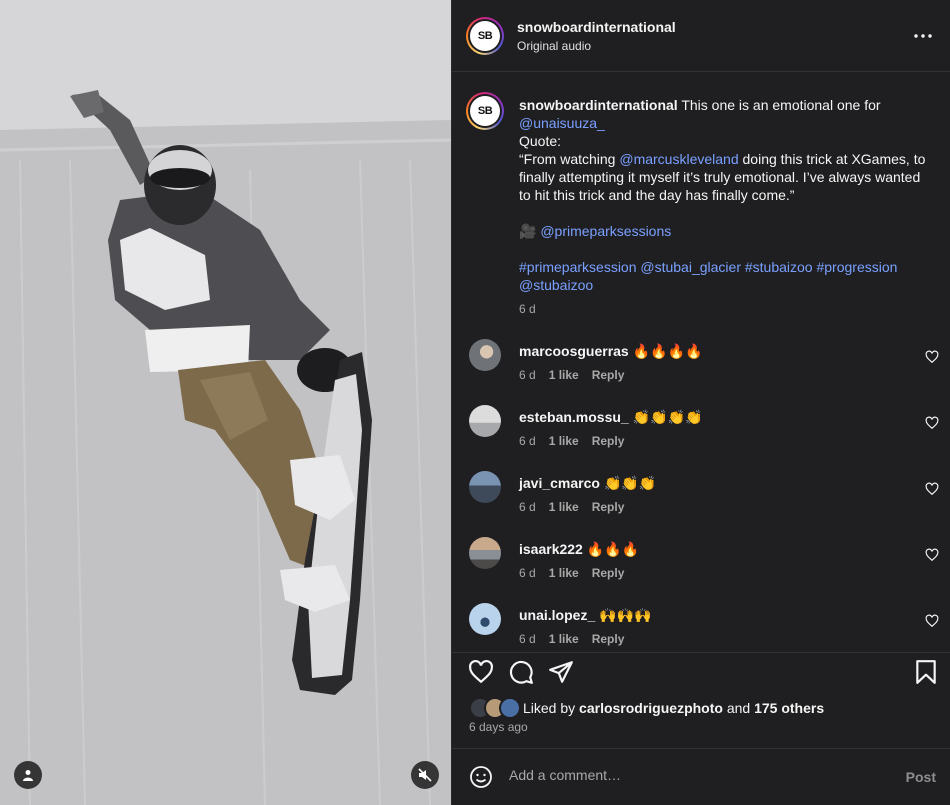  I want to click on quote-open: “From watching, so click(567, 159).